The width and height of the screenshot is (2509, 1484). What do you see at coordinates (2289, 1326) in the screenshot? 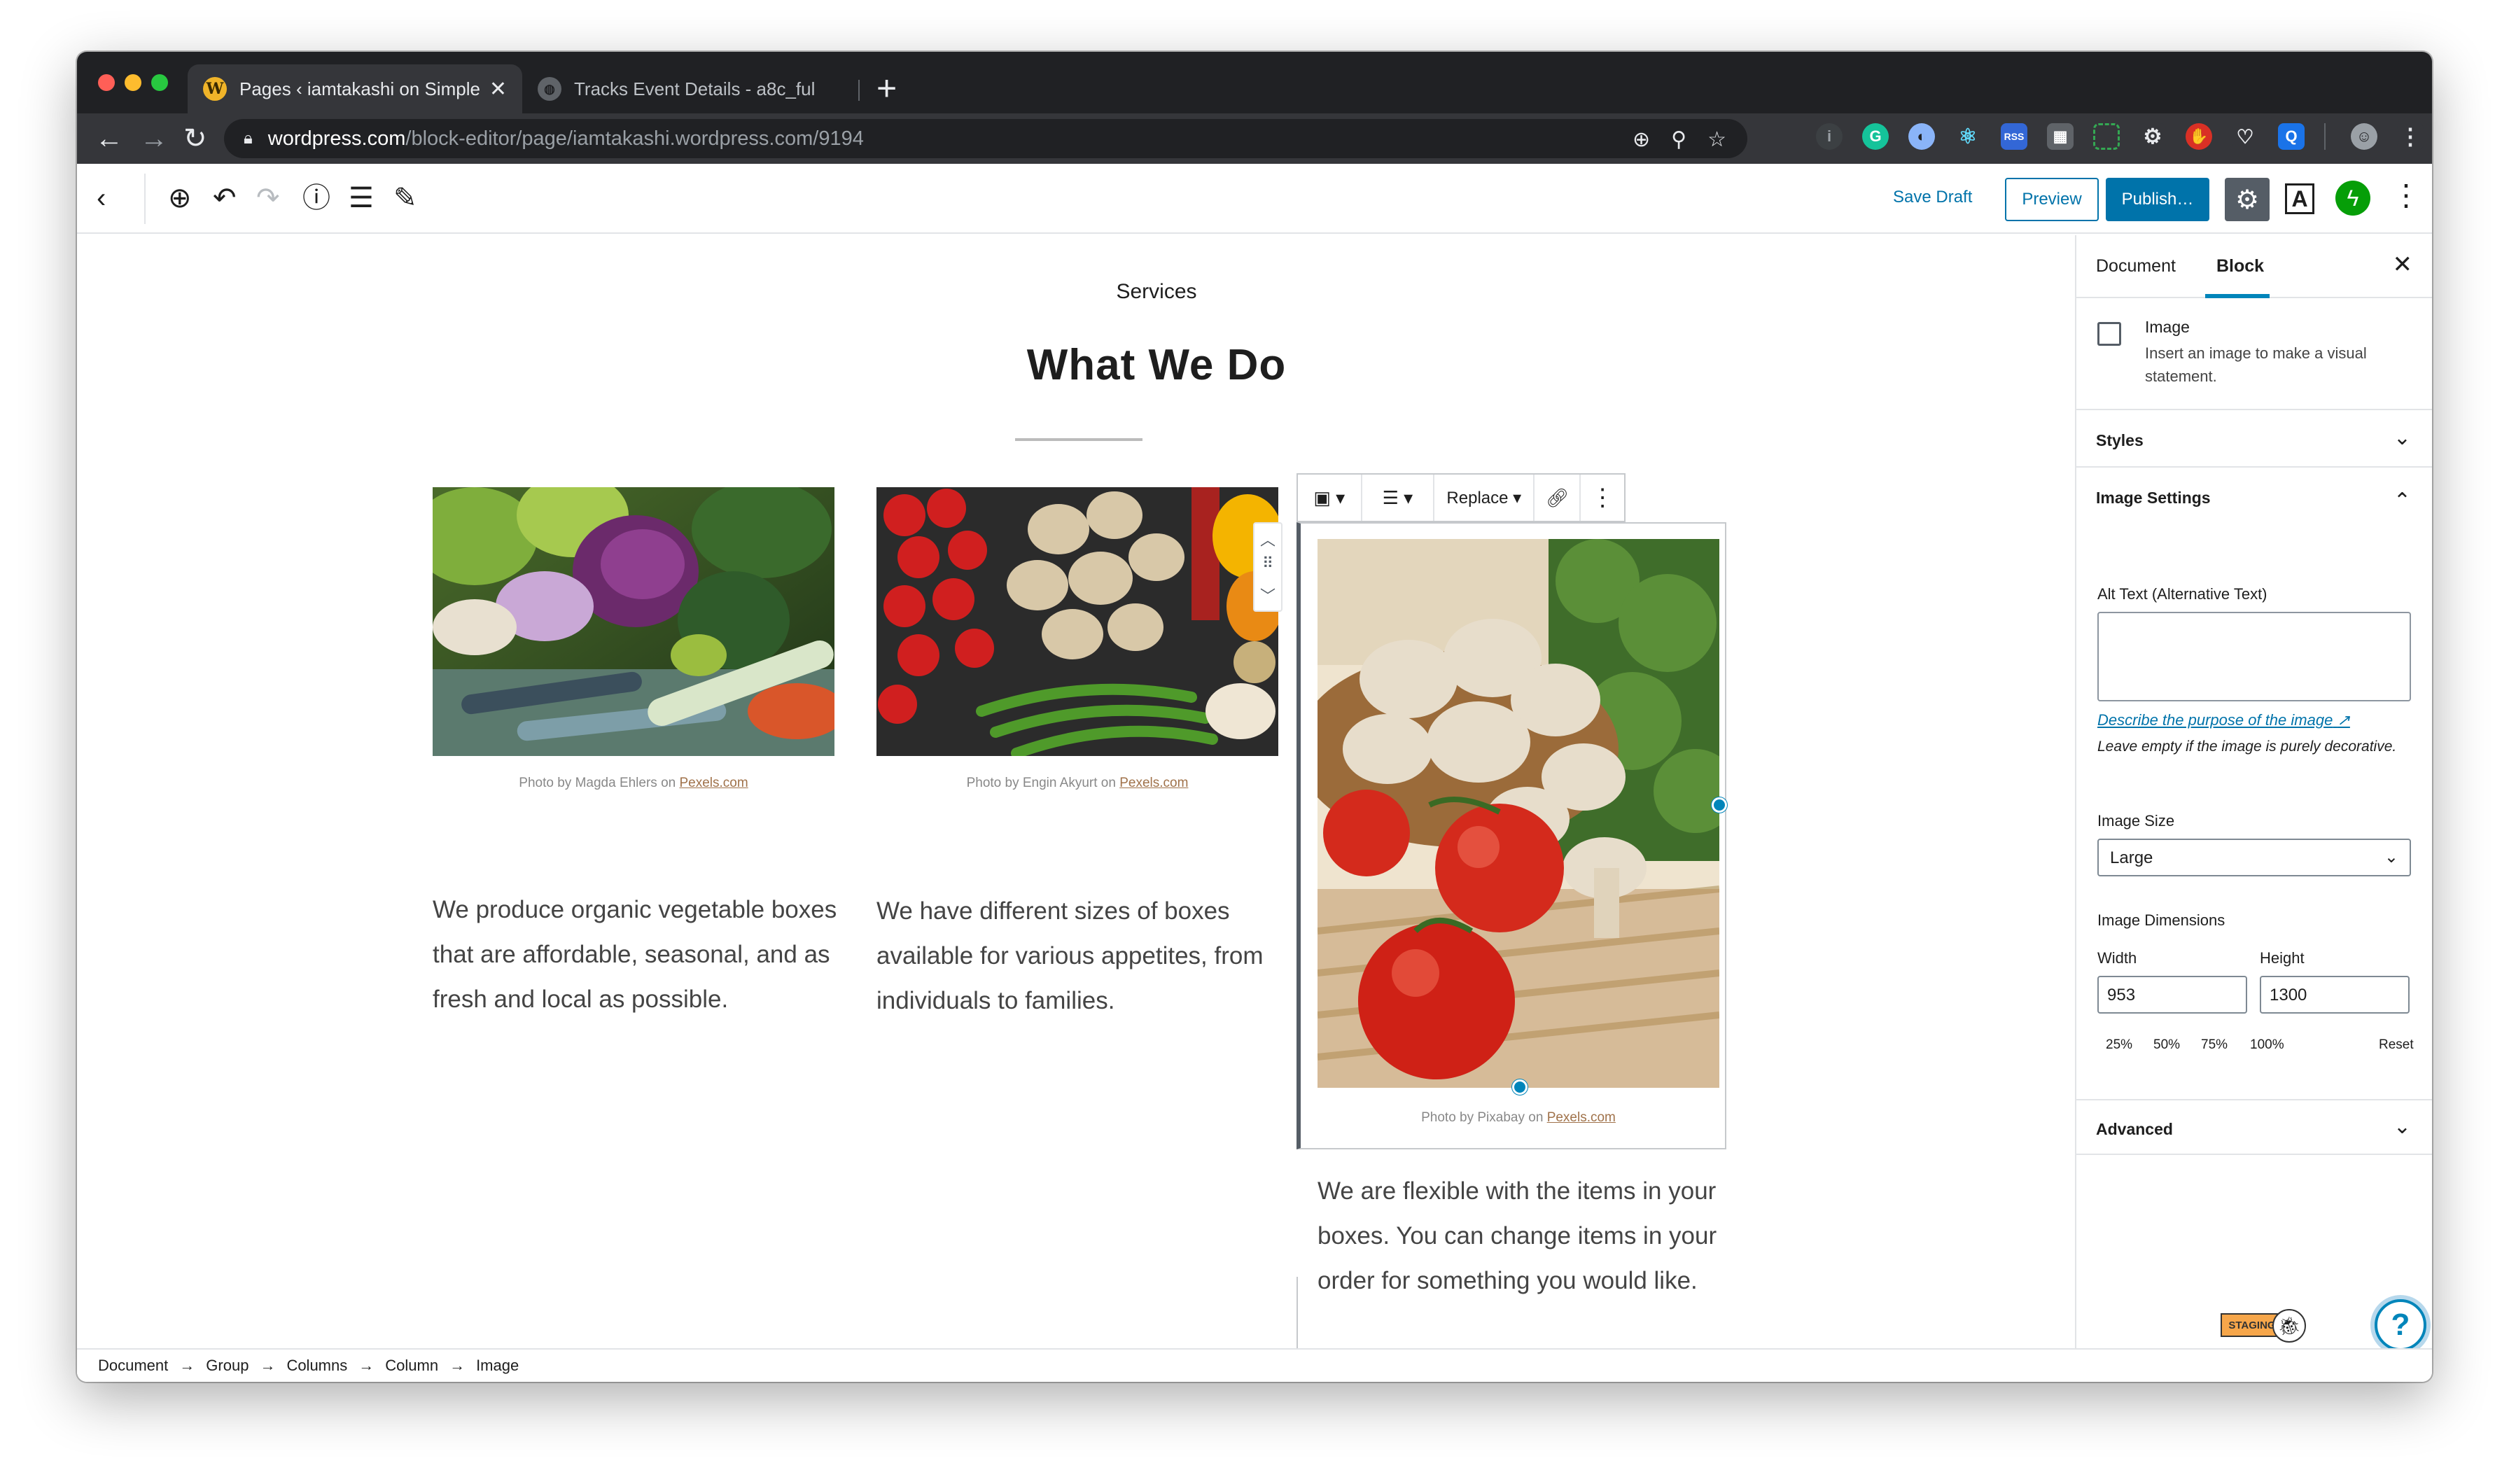
I see `bug-report-icon: 🐞︎` at bounding box center [2289, 1326].